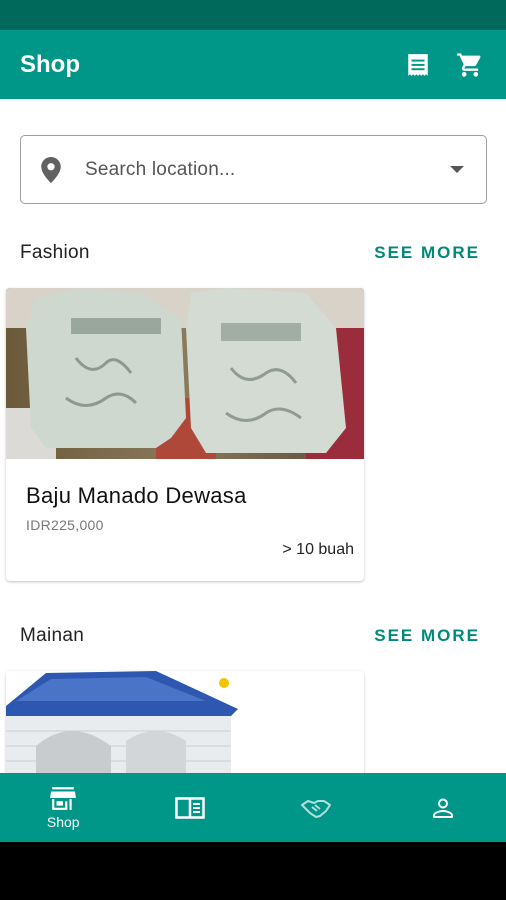  I want to click on section-header-fashion: Fashion SEE MORE, so click(250, 253).